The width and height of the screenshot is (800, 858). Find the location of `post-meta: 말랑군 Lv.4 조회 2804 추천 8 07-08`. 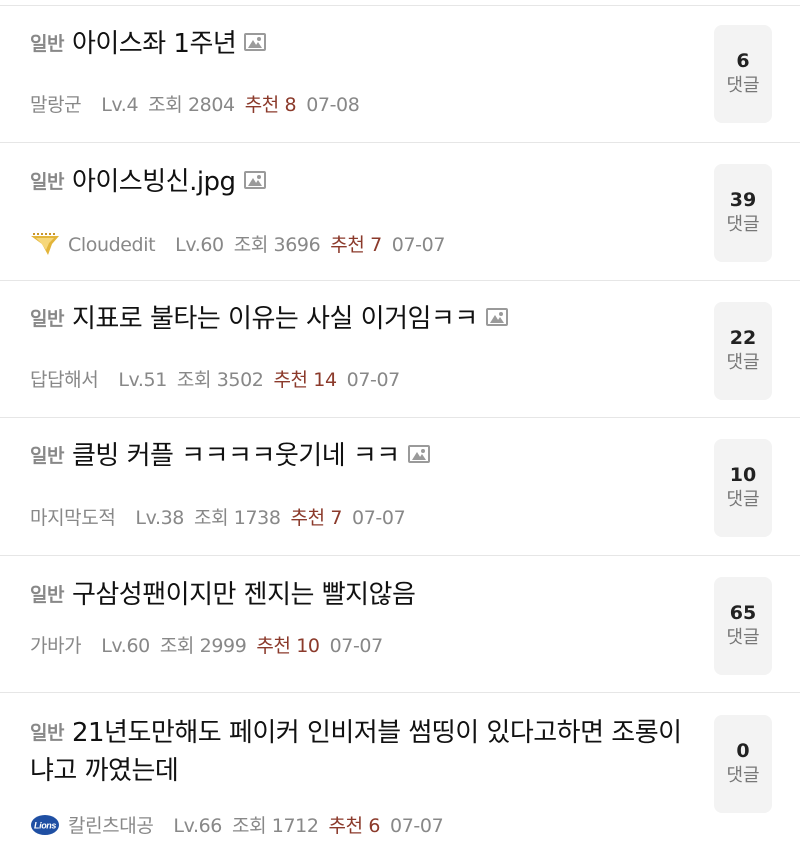

post-meta: 말랑군 Lv.4 조회 2804 추천 8 07-08 is located at coordinates (199, 103).